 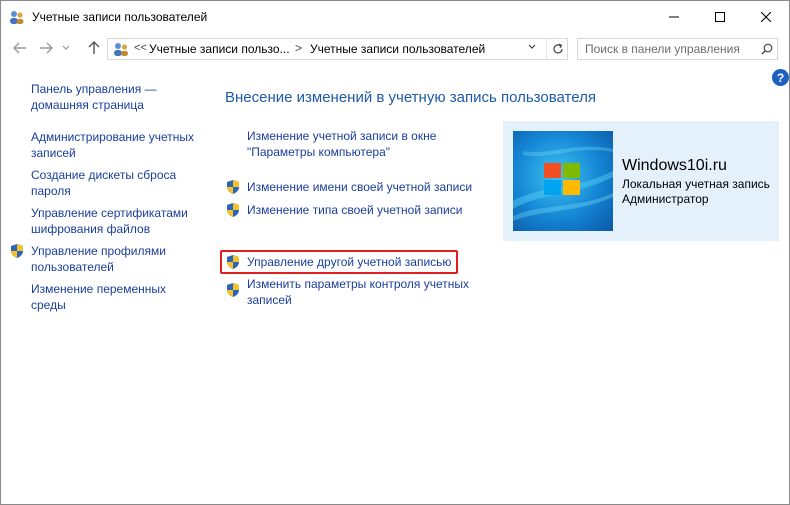 I want to click on back-button, so click(x=20, y=48).